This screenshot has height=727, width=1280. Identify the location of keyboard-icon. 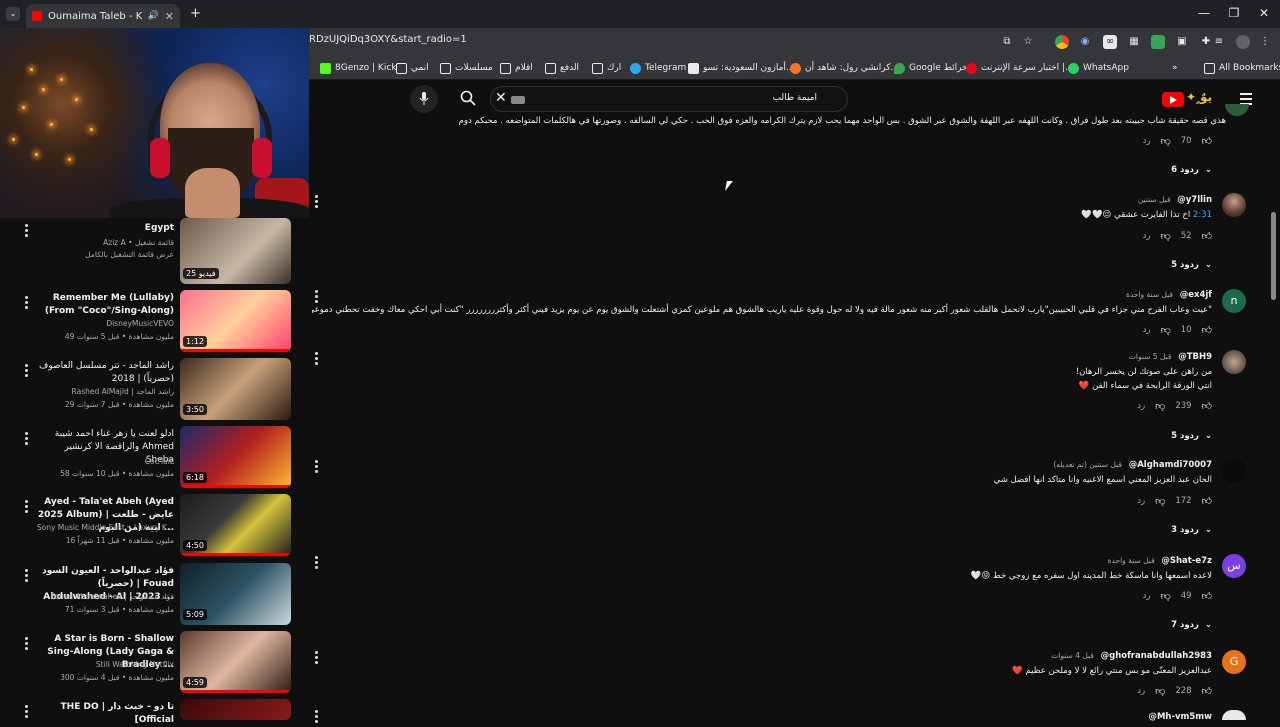
(518, 100).